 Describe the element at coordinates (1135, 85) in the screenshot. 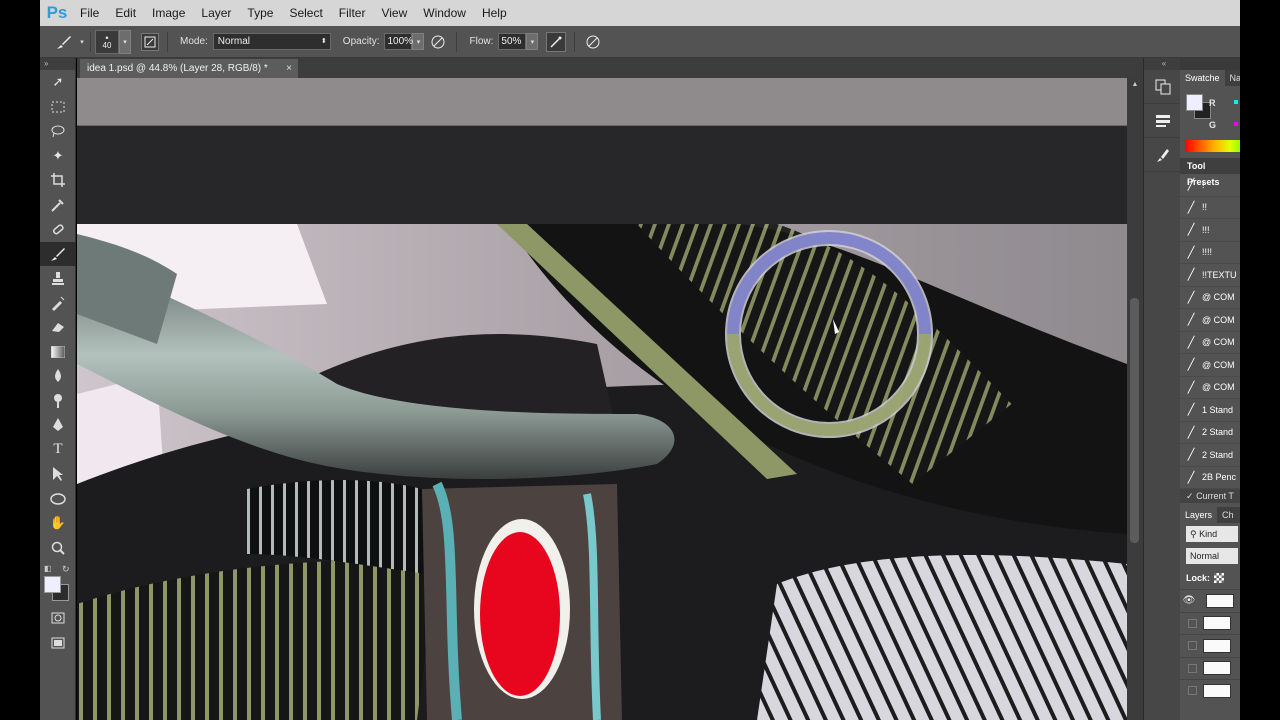

I see `scroll-up-icon: ▲` at that location.